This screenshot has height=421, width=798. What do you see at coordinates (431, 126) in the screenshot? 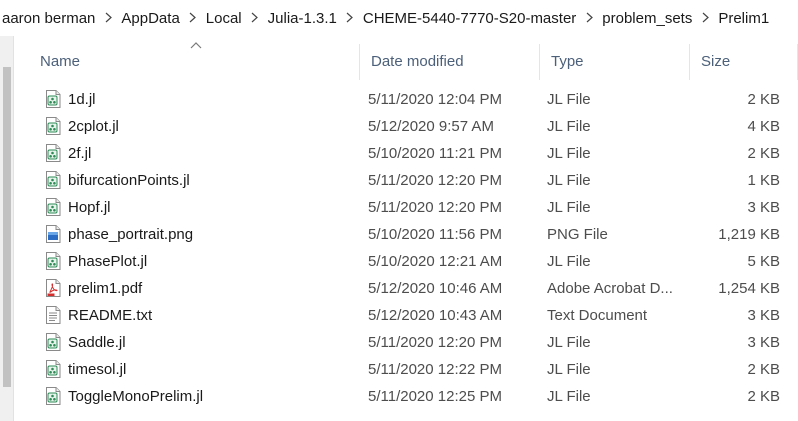
I see `file-date-modified: 5/12/2020 9:57 AM` at bounding box center [431, 126].